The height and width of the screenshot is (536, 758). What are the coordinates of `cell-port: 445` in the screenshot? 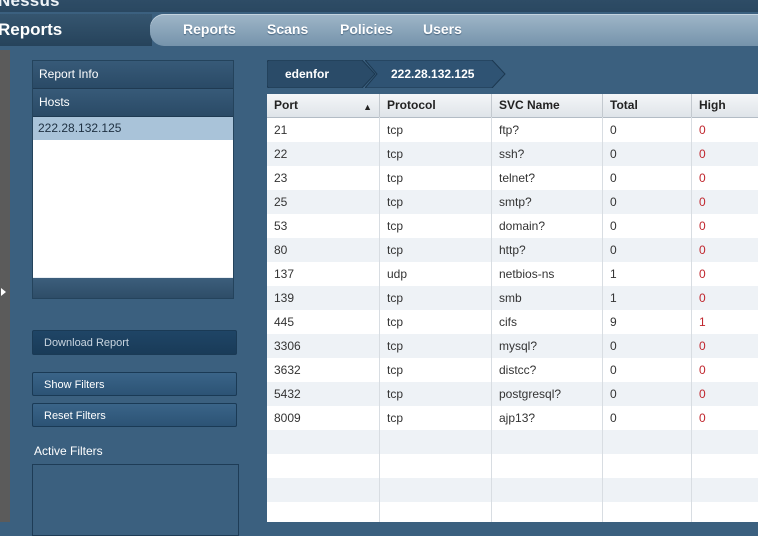 It's located at (284, 322).